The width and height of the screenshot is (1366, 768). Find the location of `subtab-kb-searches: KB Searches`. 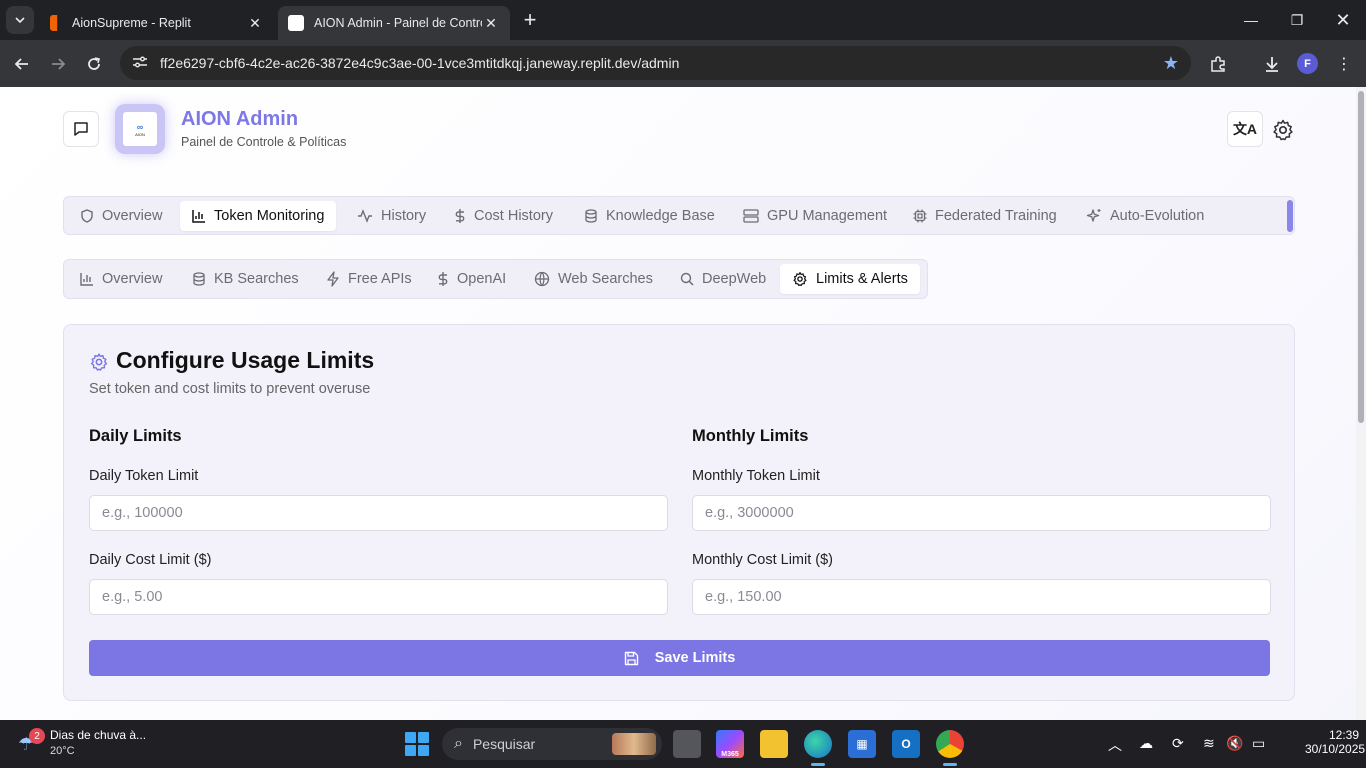

subtab-kb-searches: KB Searches is located at coordinates (245, 279).